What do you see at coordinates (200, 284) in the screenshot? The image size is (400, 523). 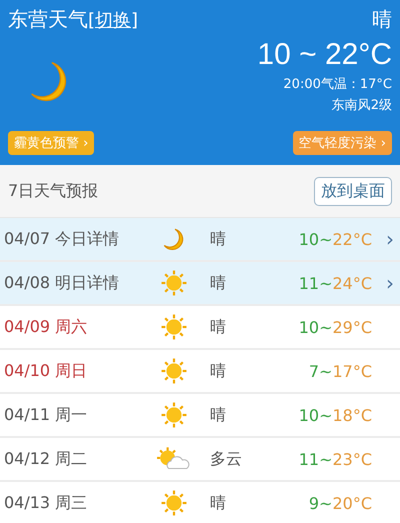 I see `forecast-row: 04/08 明日详情 晴 11~24°C ›` at bounding box center [200, 284].